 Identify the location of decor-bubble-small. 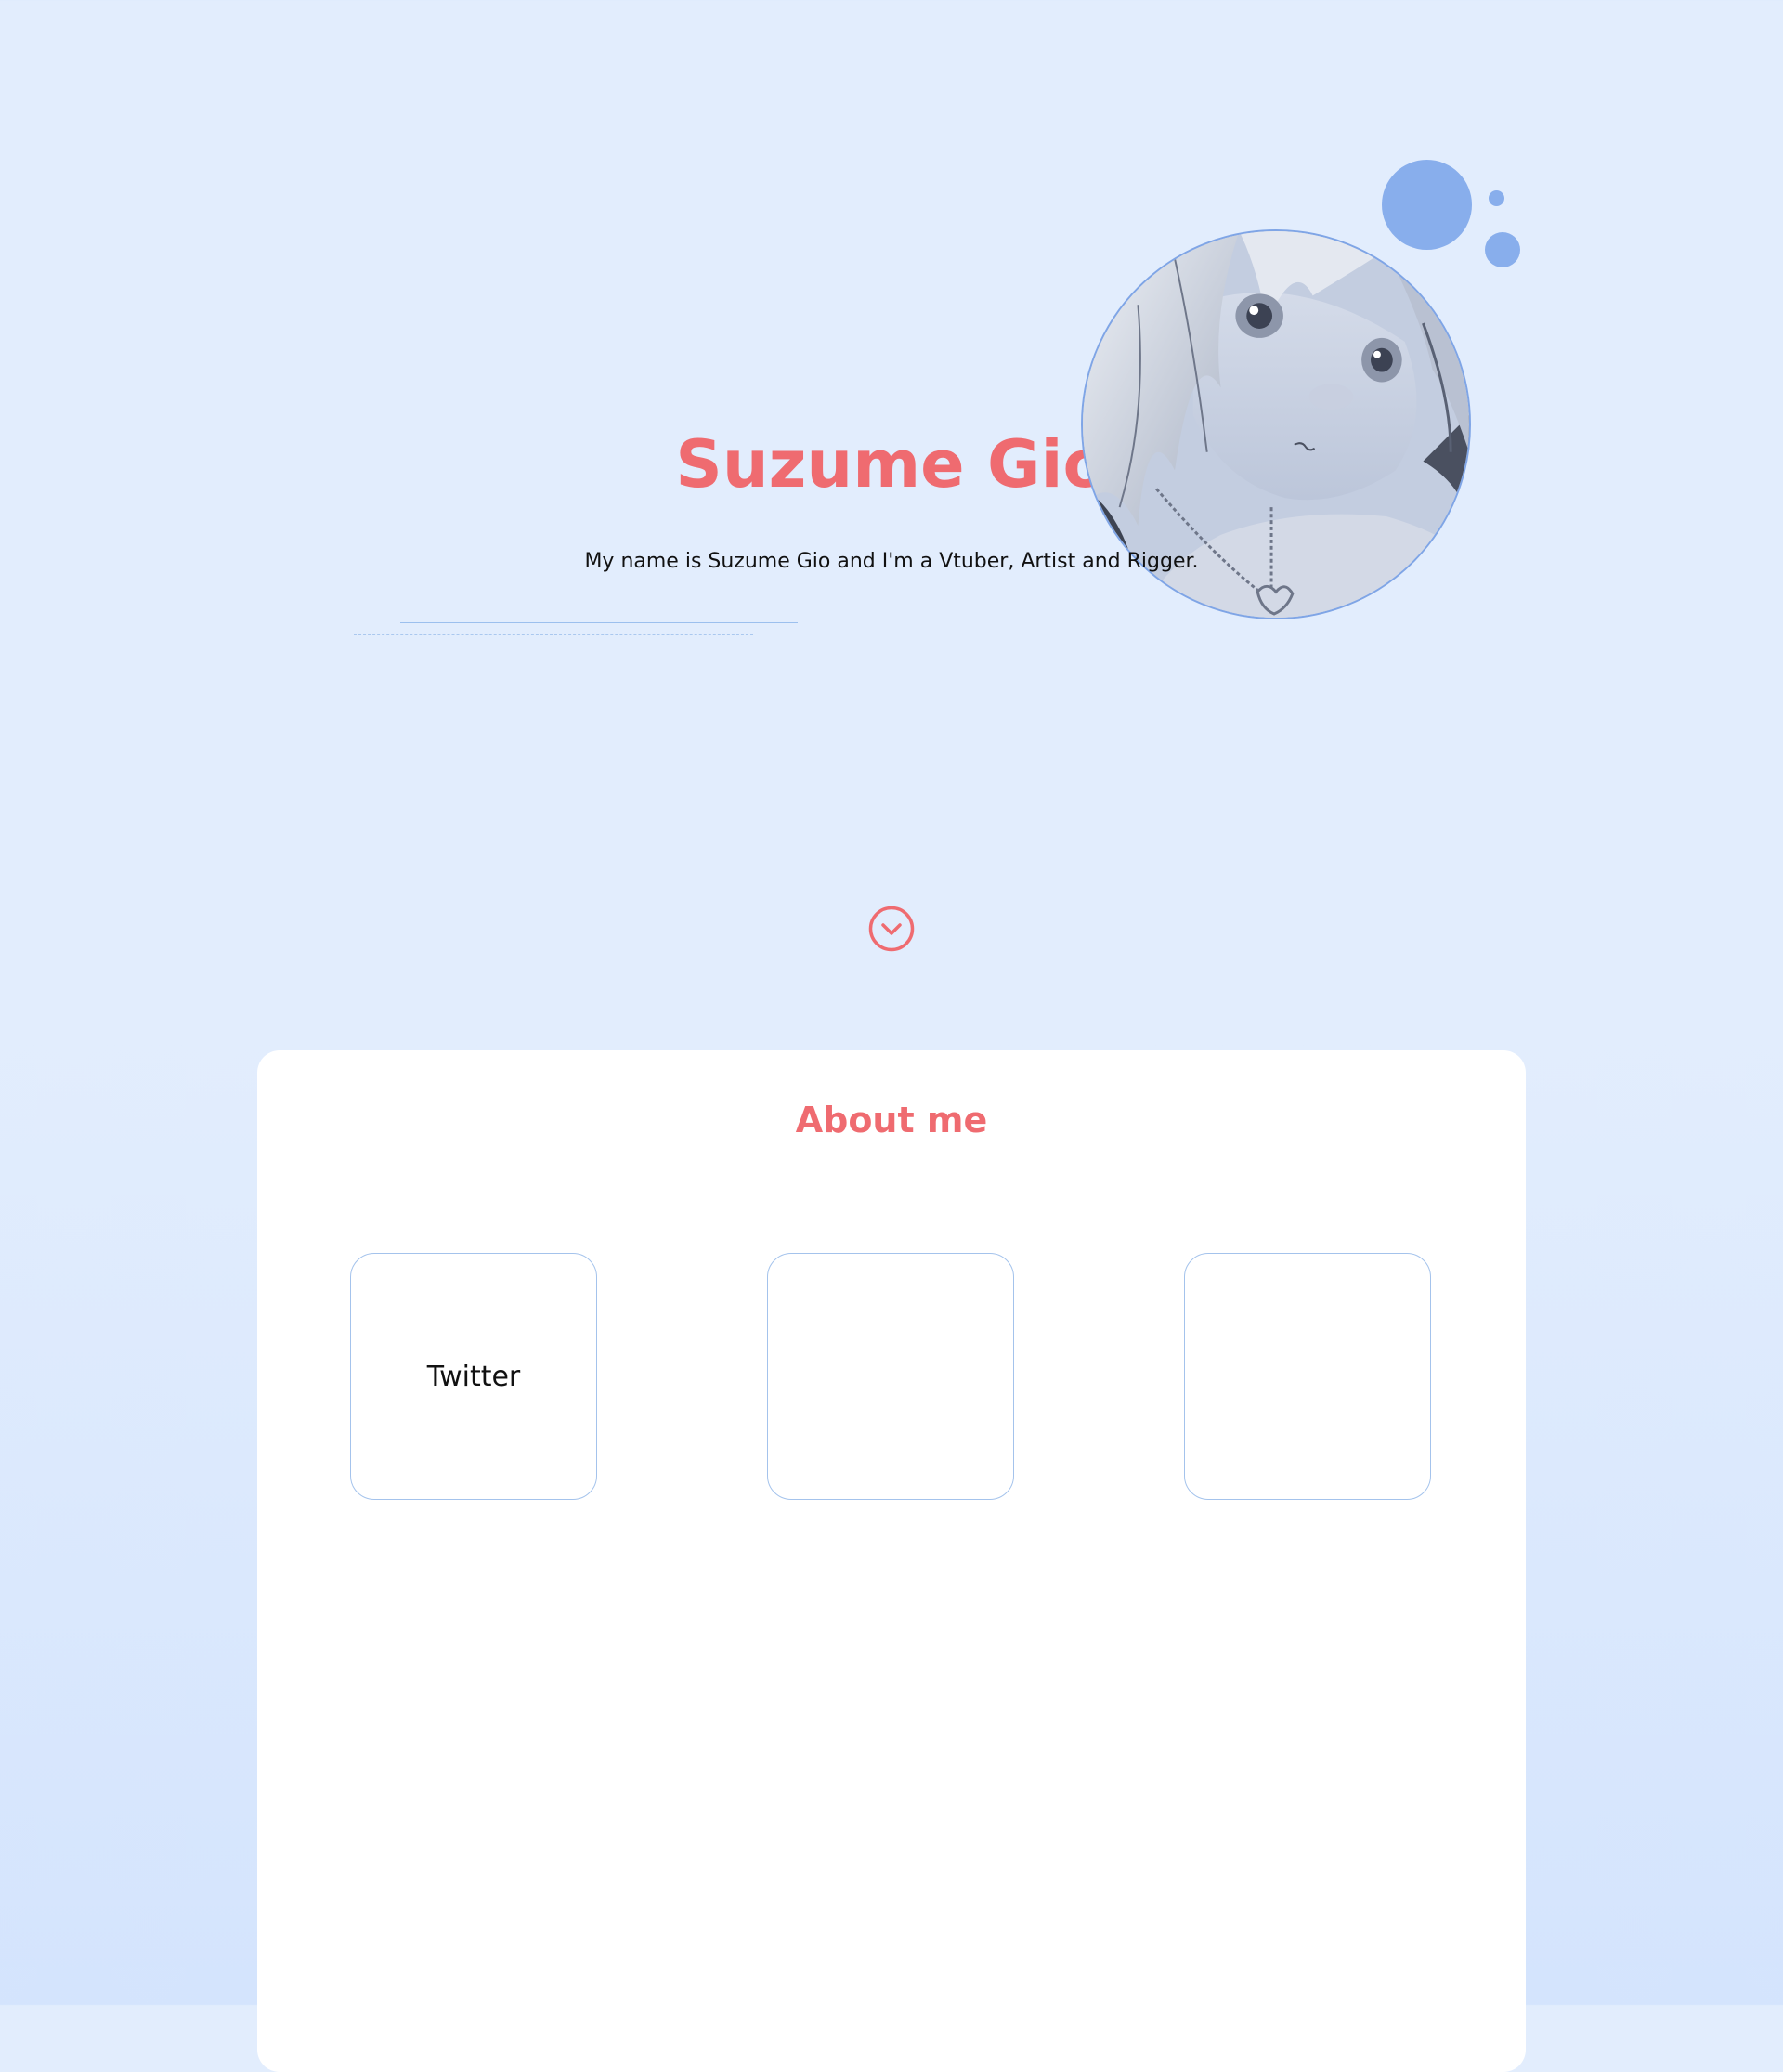
(1496, 198).